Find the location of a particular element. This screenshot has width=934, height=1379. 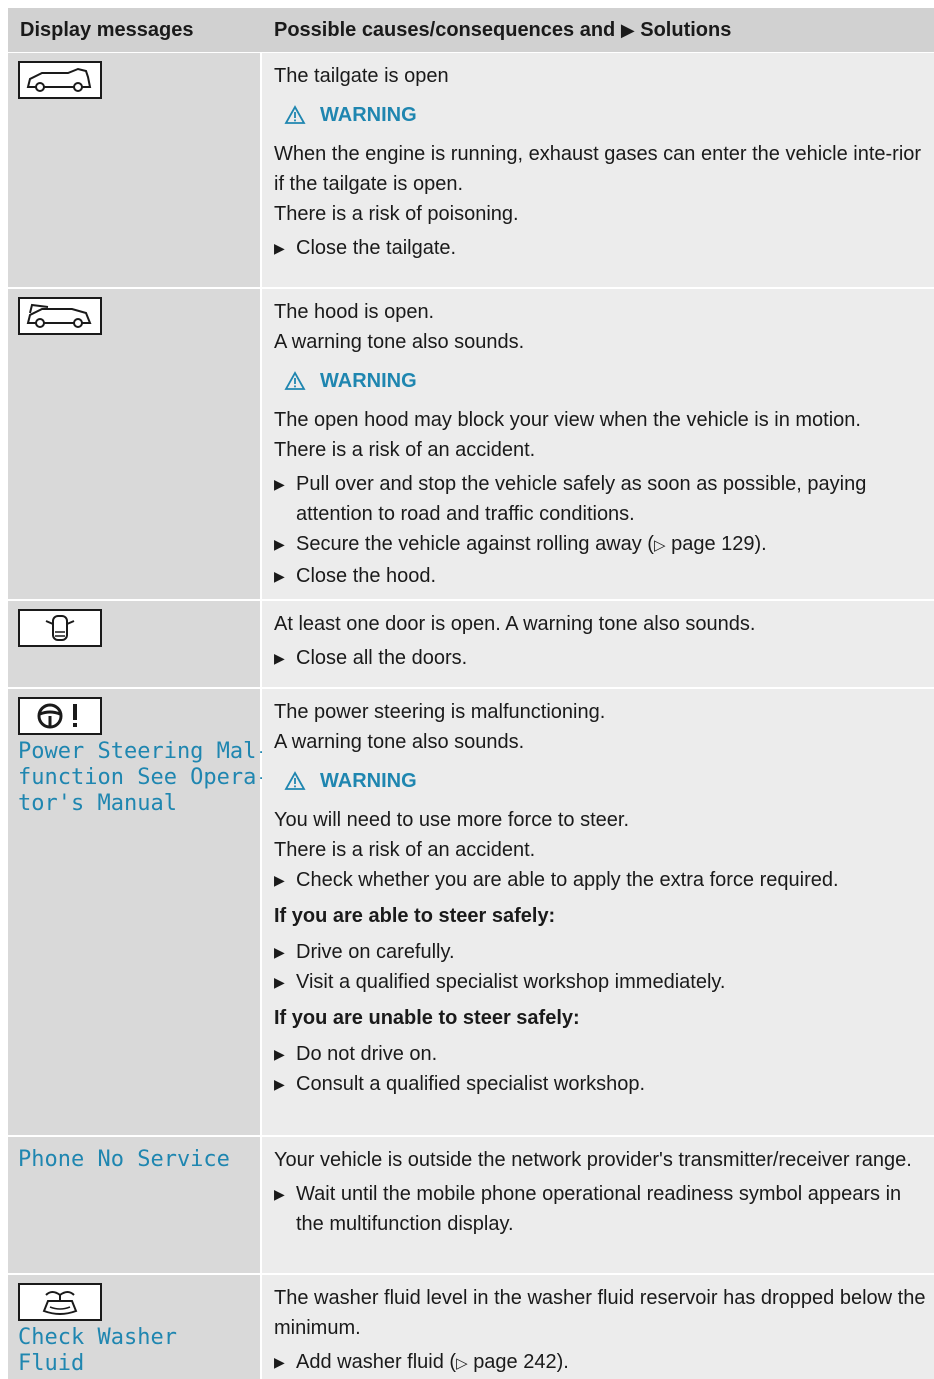

solution-step: ▶ Add washer fluid (▷ page 242). is located at coordinates (604, 1363).